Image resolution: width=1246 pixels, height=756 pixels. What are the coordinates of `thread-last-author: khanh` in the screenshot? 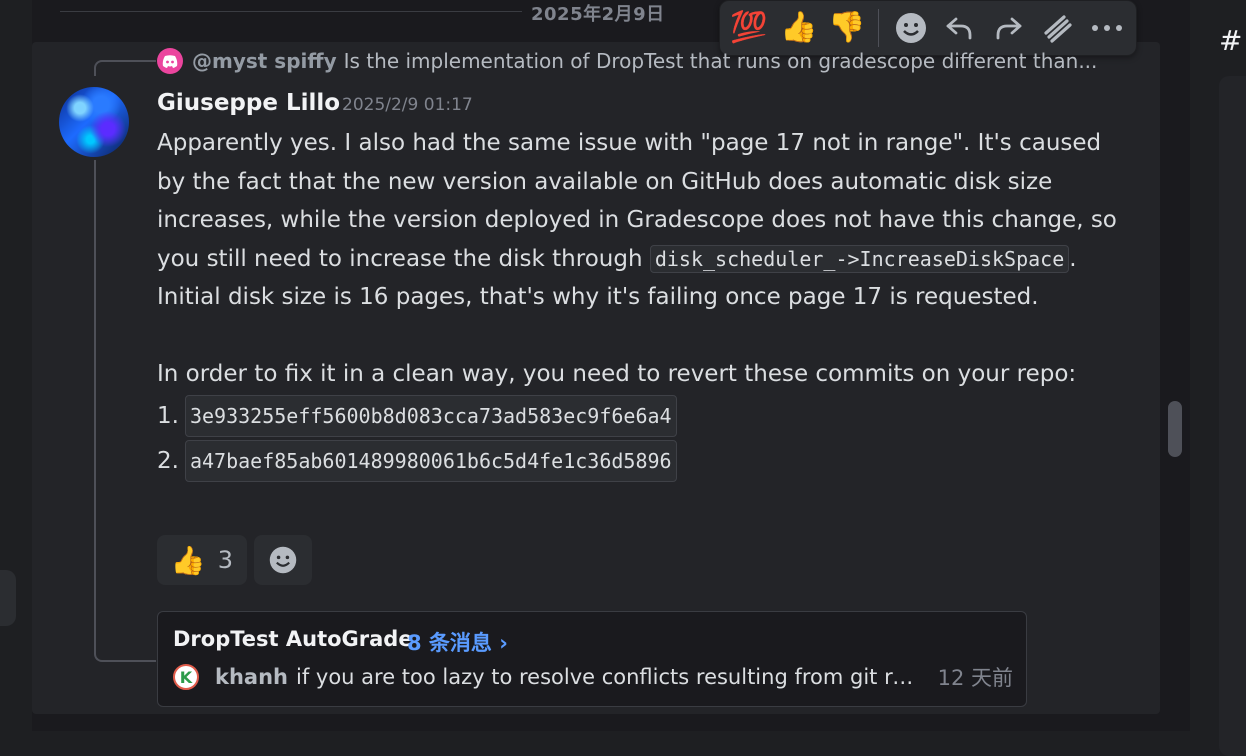 It's located at (251, 677).